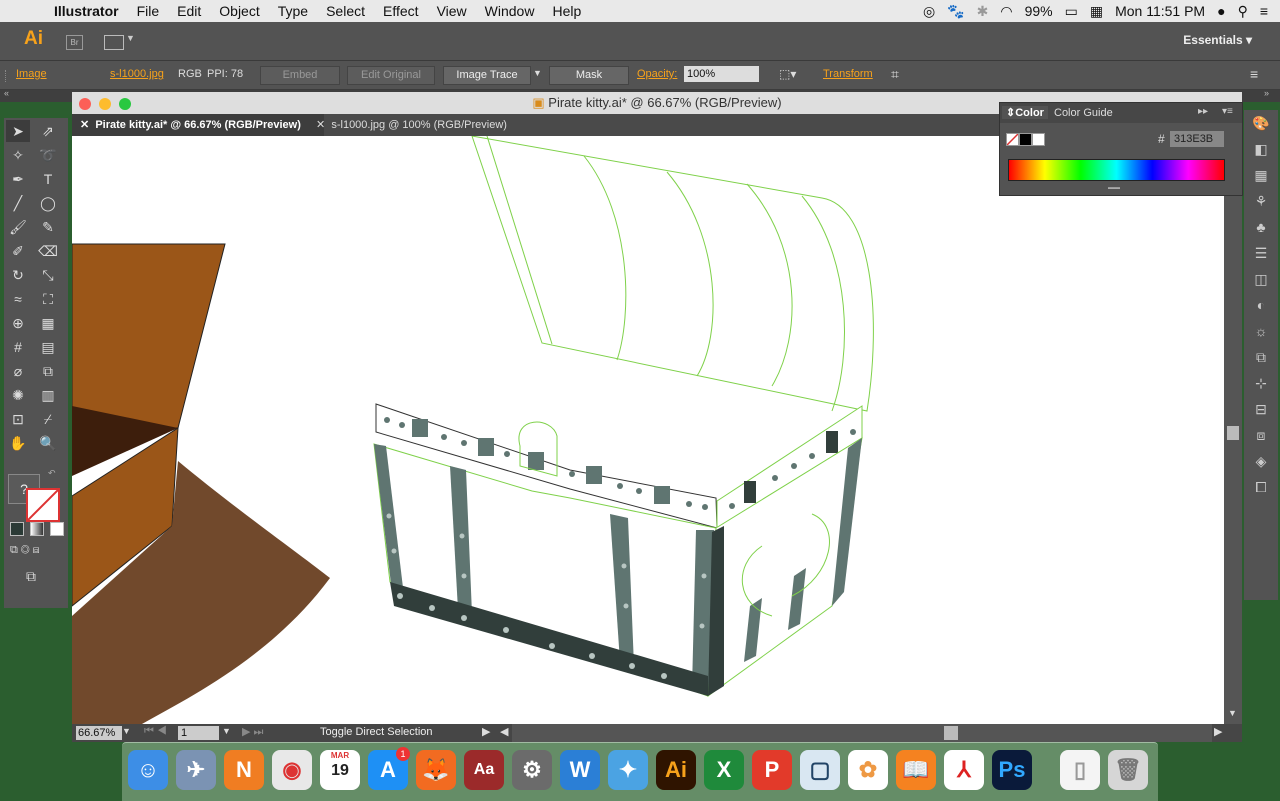 The height and width of the screenshot is (801, 1280). What do you see at coordinates (750, 73) in the screenshot?
I see `opacity-dropdown-icon: ▼` at bounding box center [750, 73].